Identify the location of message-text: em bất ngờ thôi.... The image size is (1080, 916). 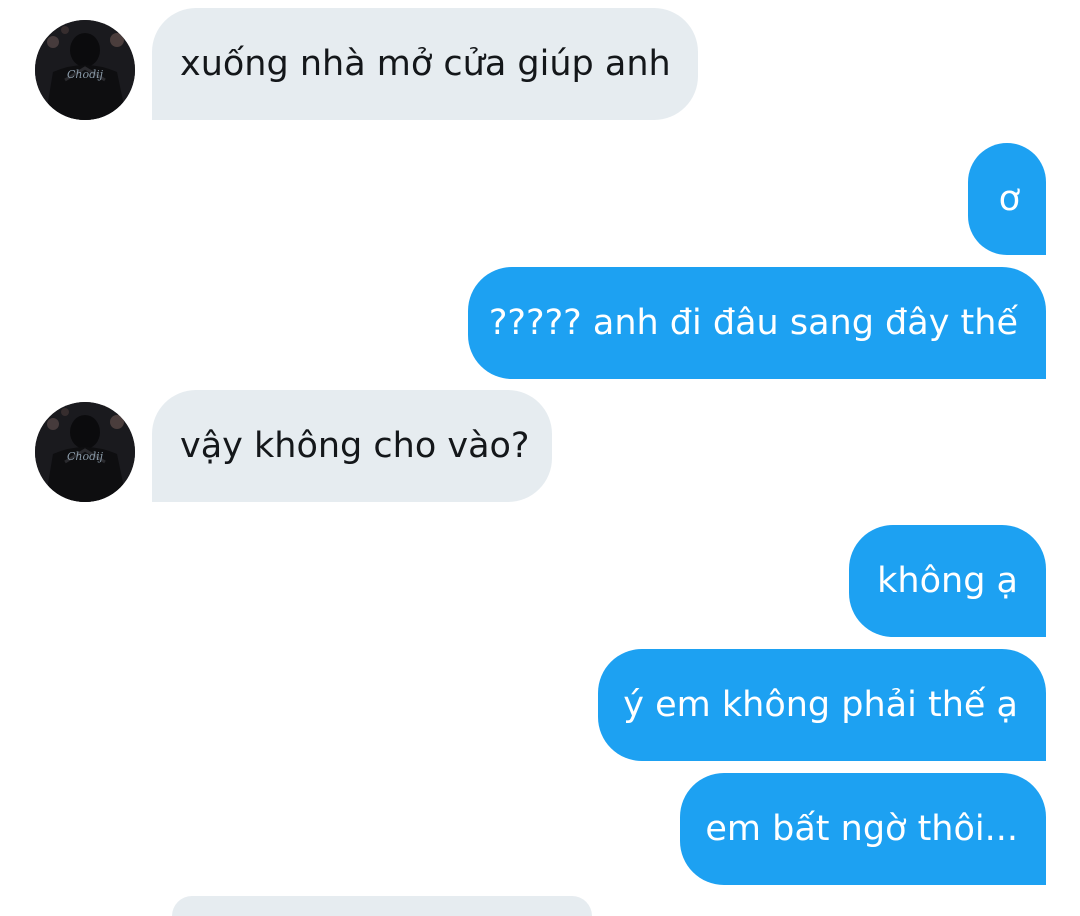
(861, 829).